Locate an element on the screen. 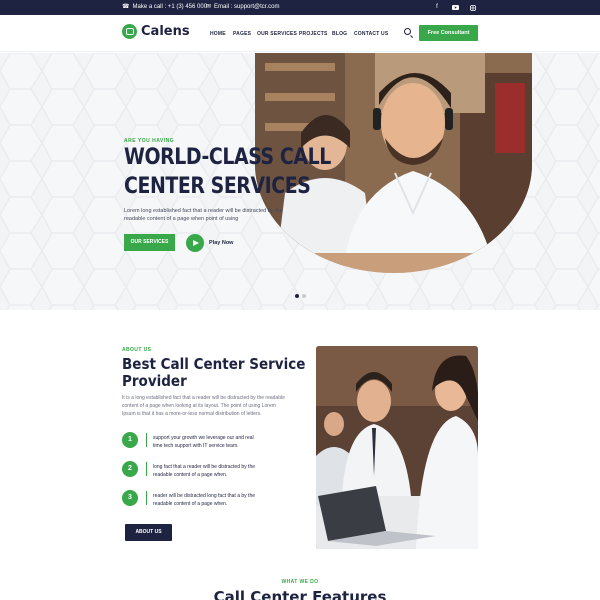 This screenshot has height=600, width=600. facebook-icon: f is located at coordinates (437, 7).